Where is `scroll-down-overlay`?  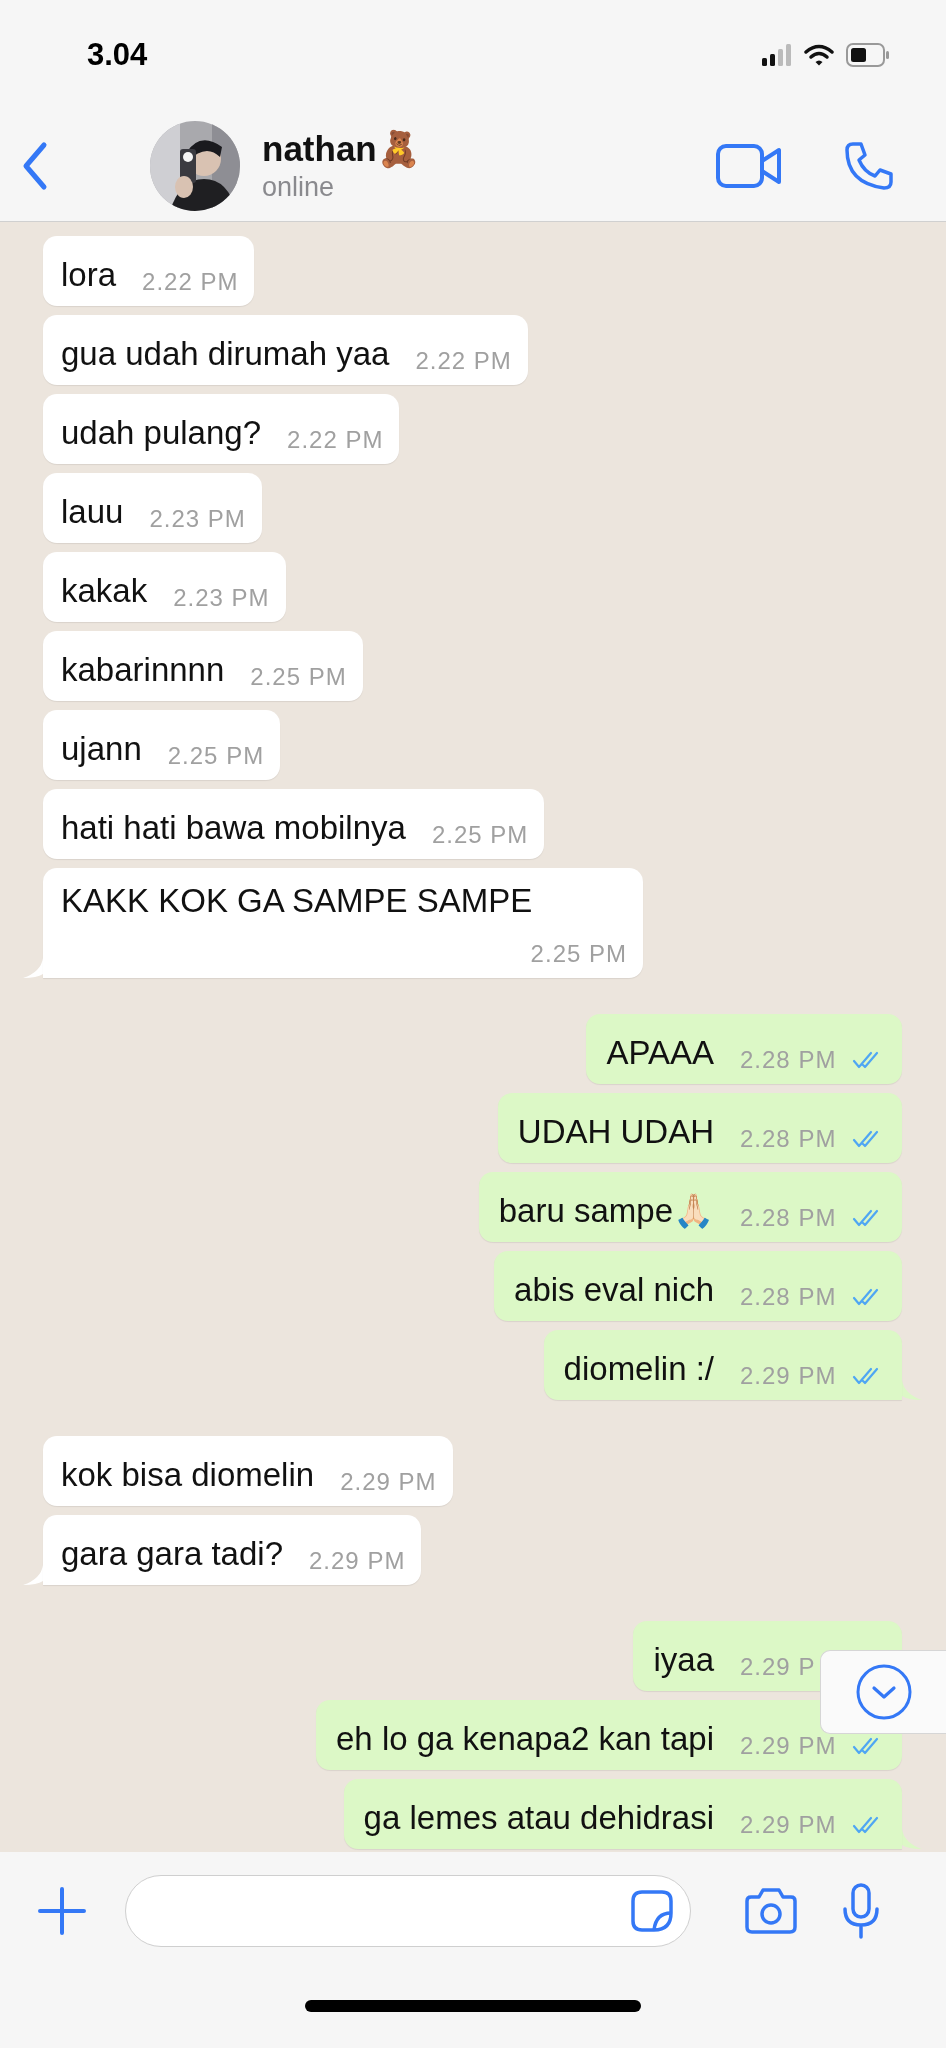 scroll-down-overlay is located at coordinates (883, 1692).